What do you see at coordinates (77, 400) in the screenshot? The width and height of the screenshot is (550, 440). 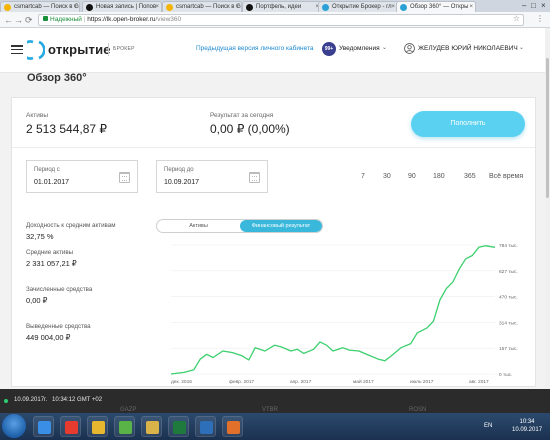 I see `ticker-time: 10:34:12 GMT +02` at bounding box center [77, 400].